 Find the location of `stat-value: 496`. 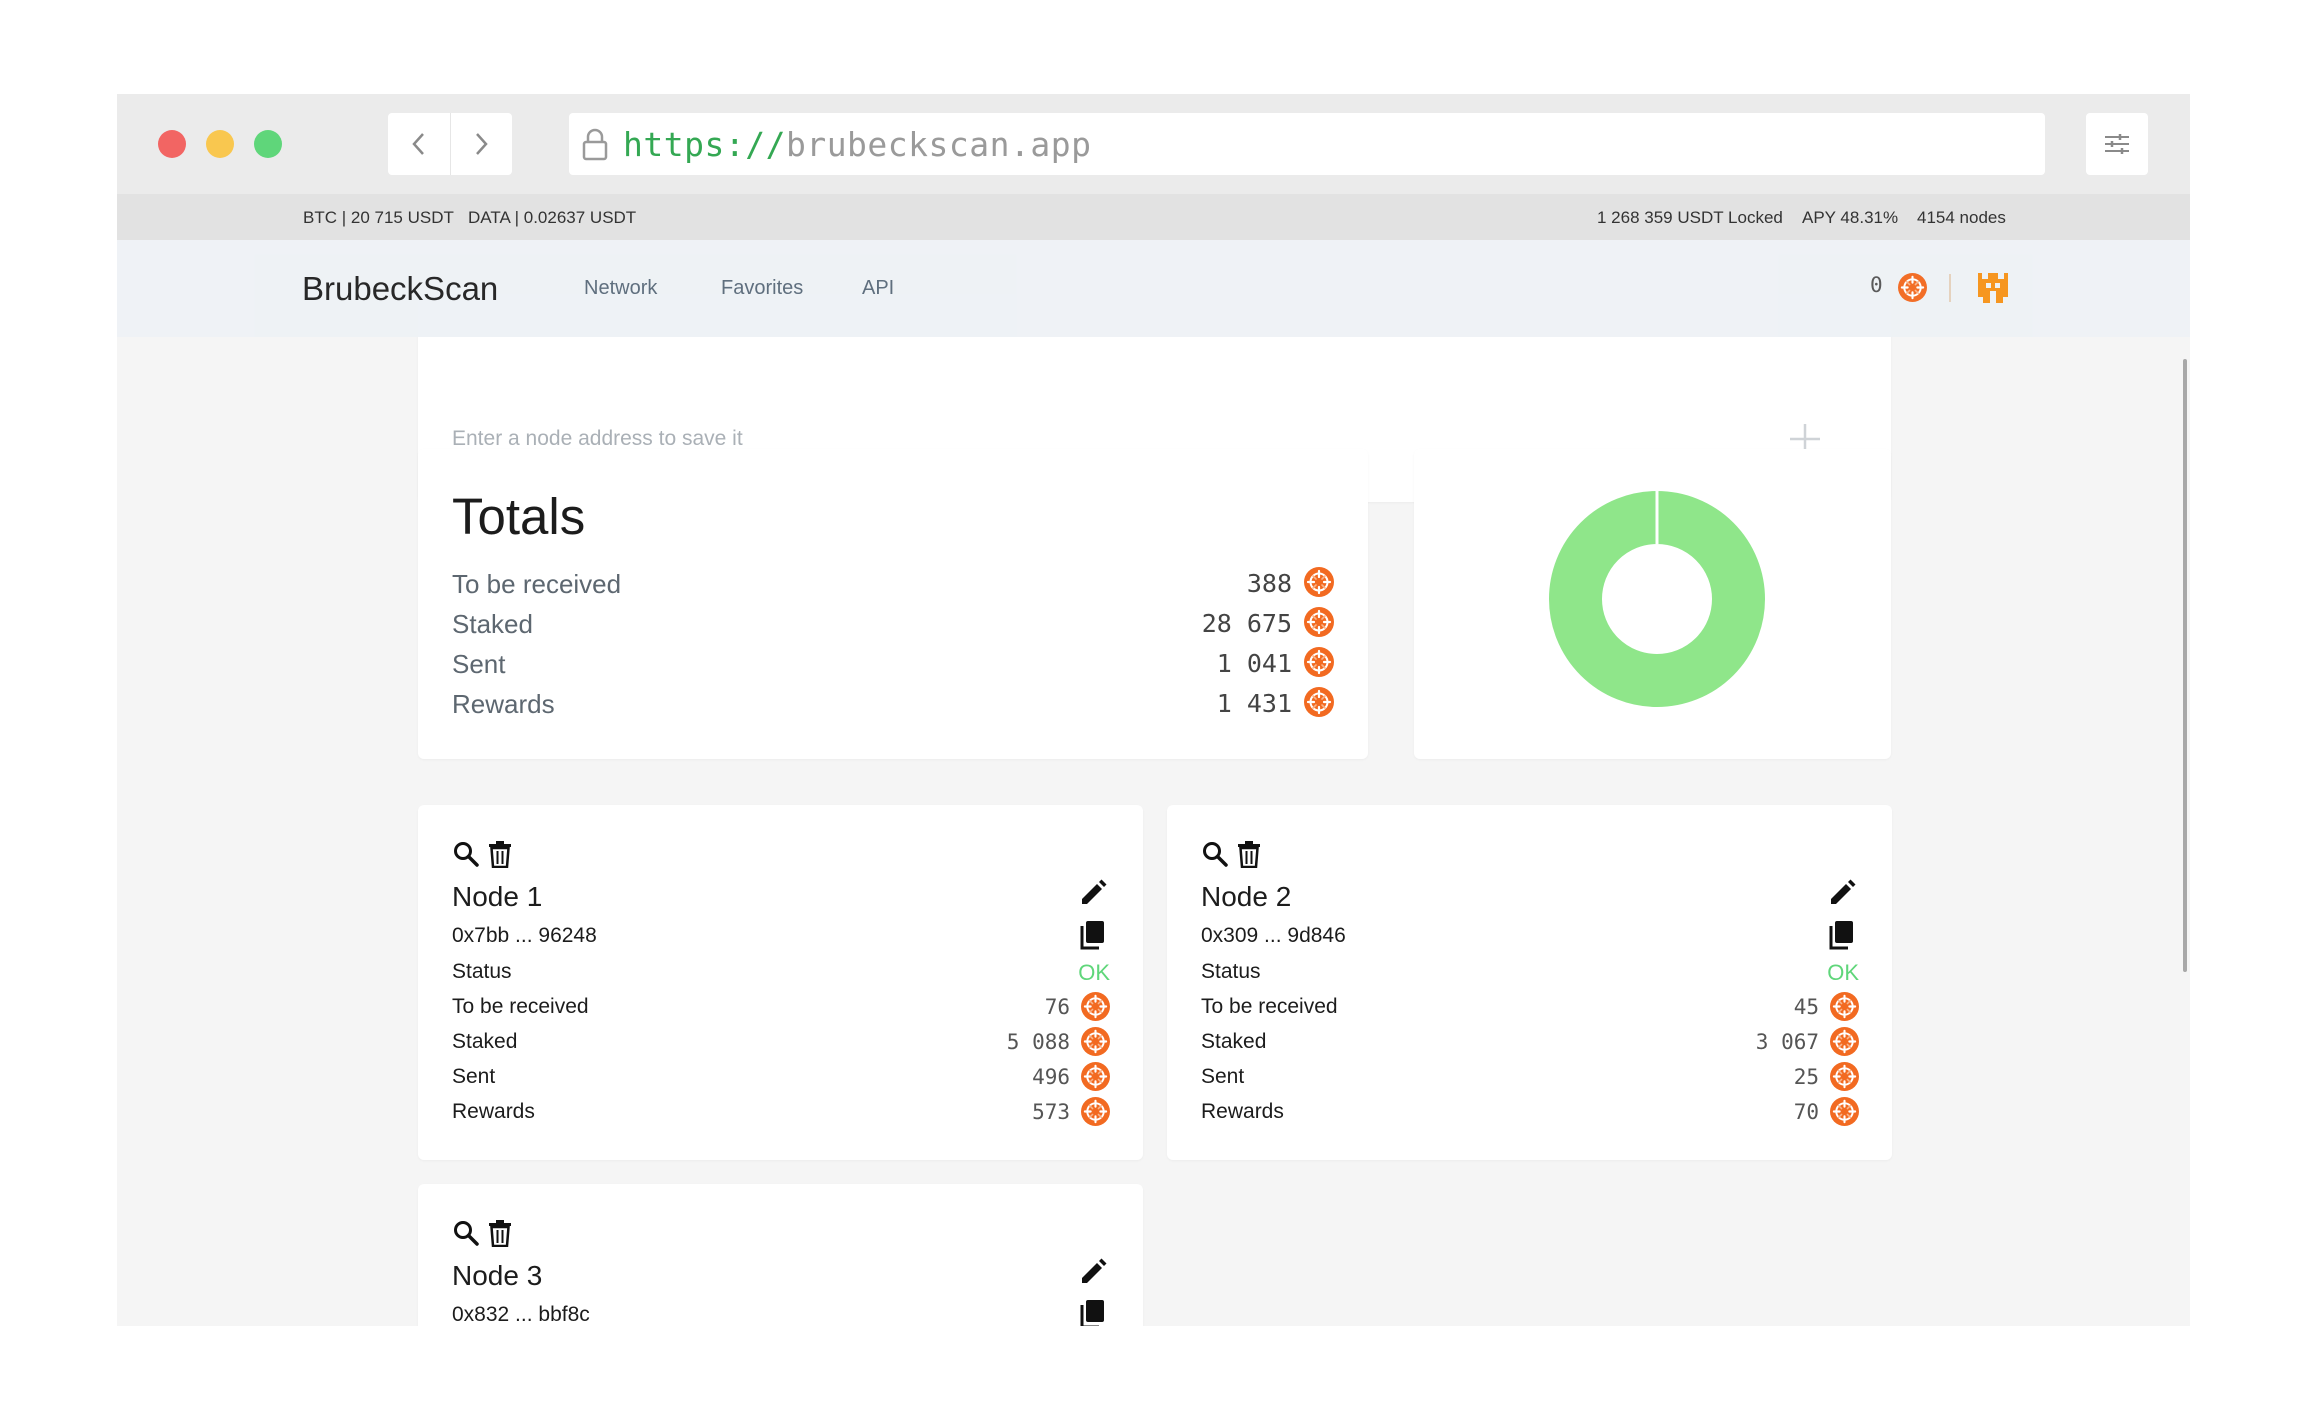

stat-value: 496 is located at coordinates (1051, 1077).